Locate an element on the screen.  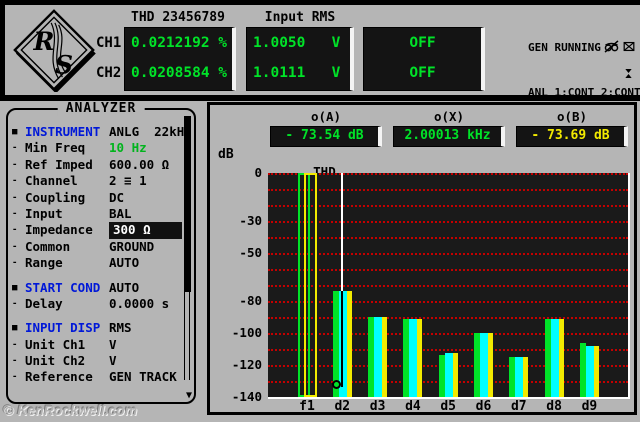
remote-status-icon is located at coordinates (628, 73).